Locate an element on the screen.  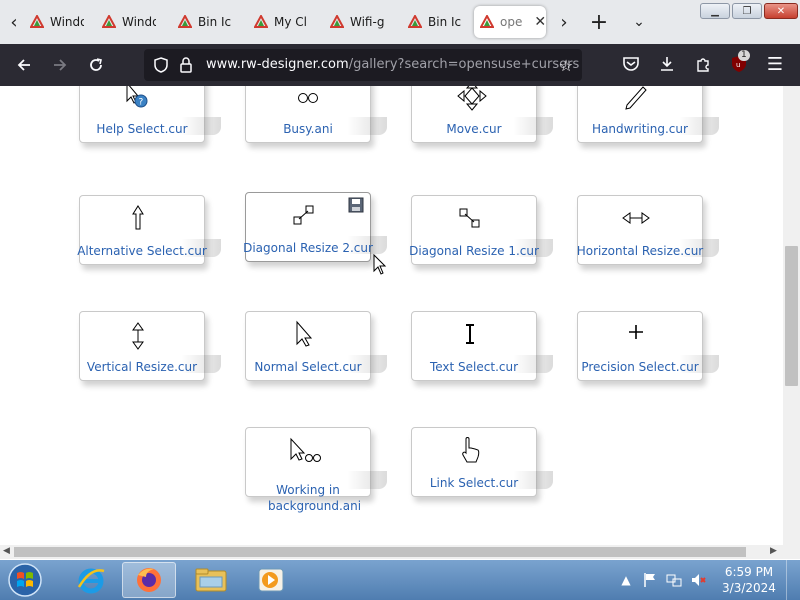
taskbar-internet-explorer is located at coordinates (91, 580).